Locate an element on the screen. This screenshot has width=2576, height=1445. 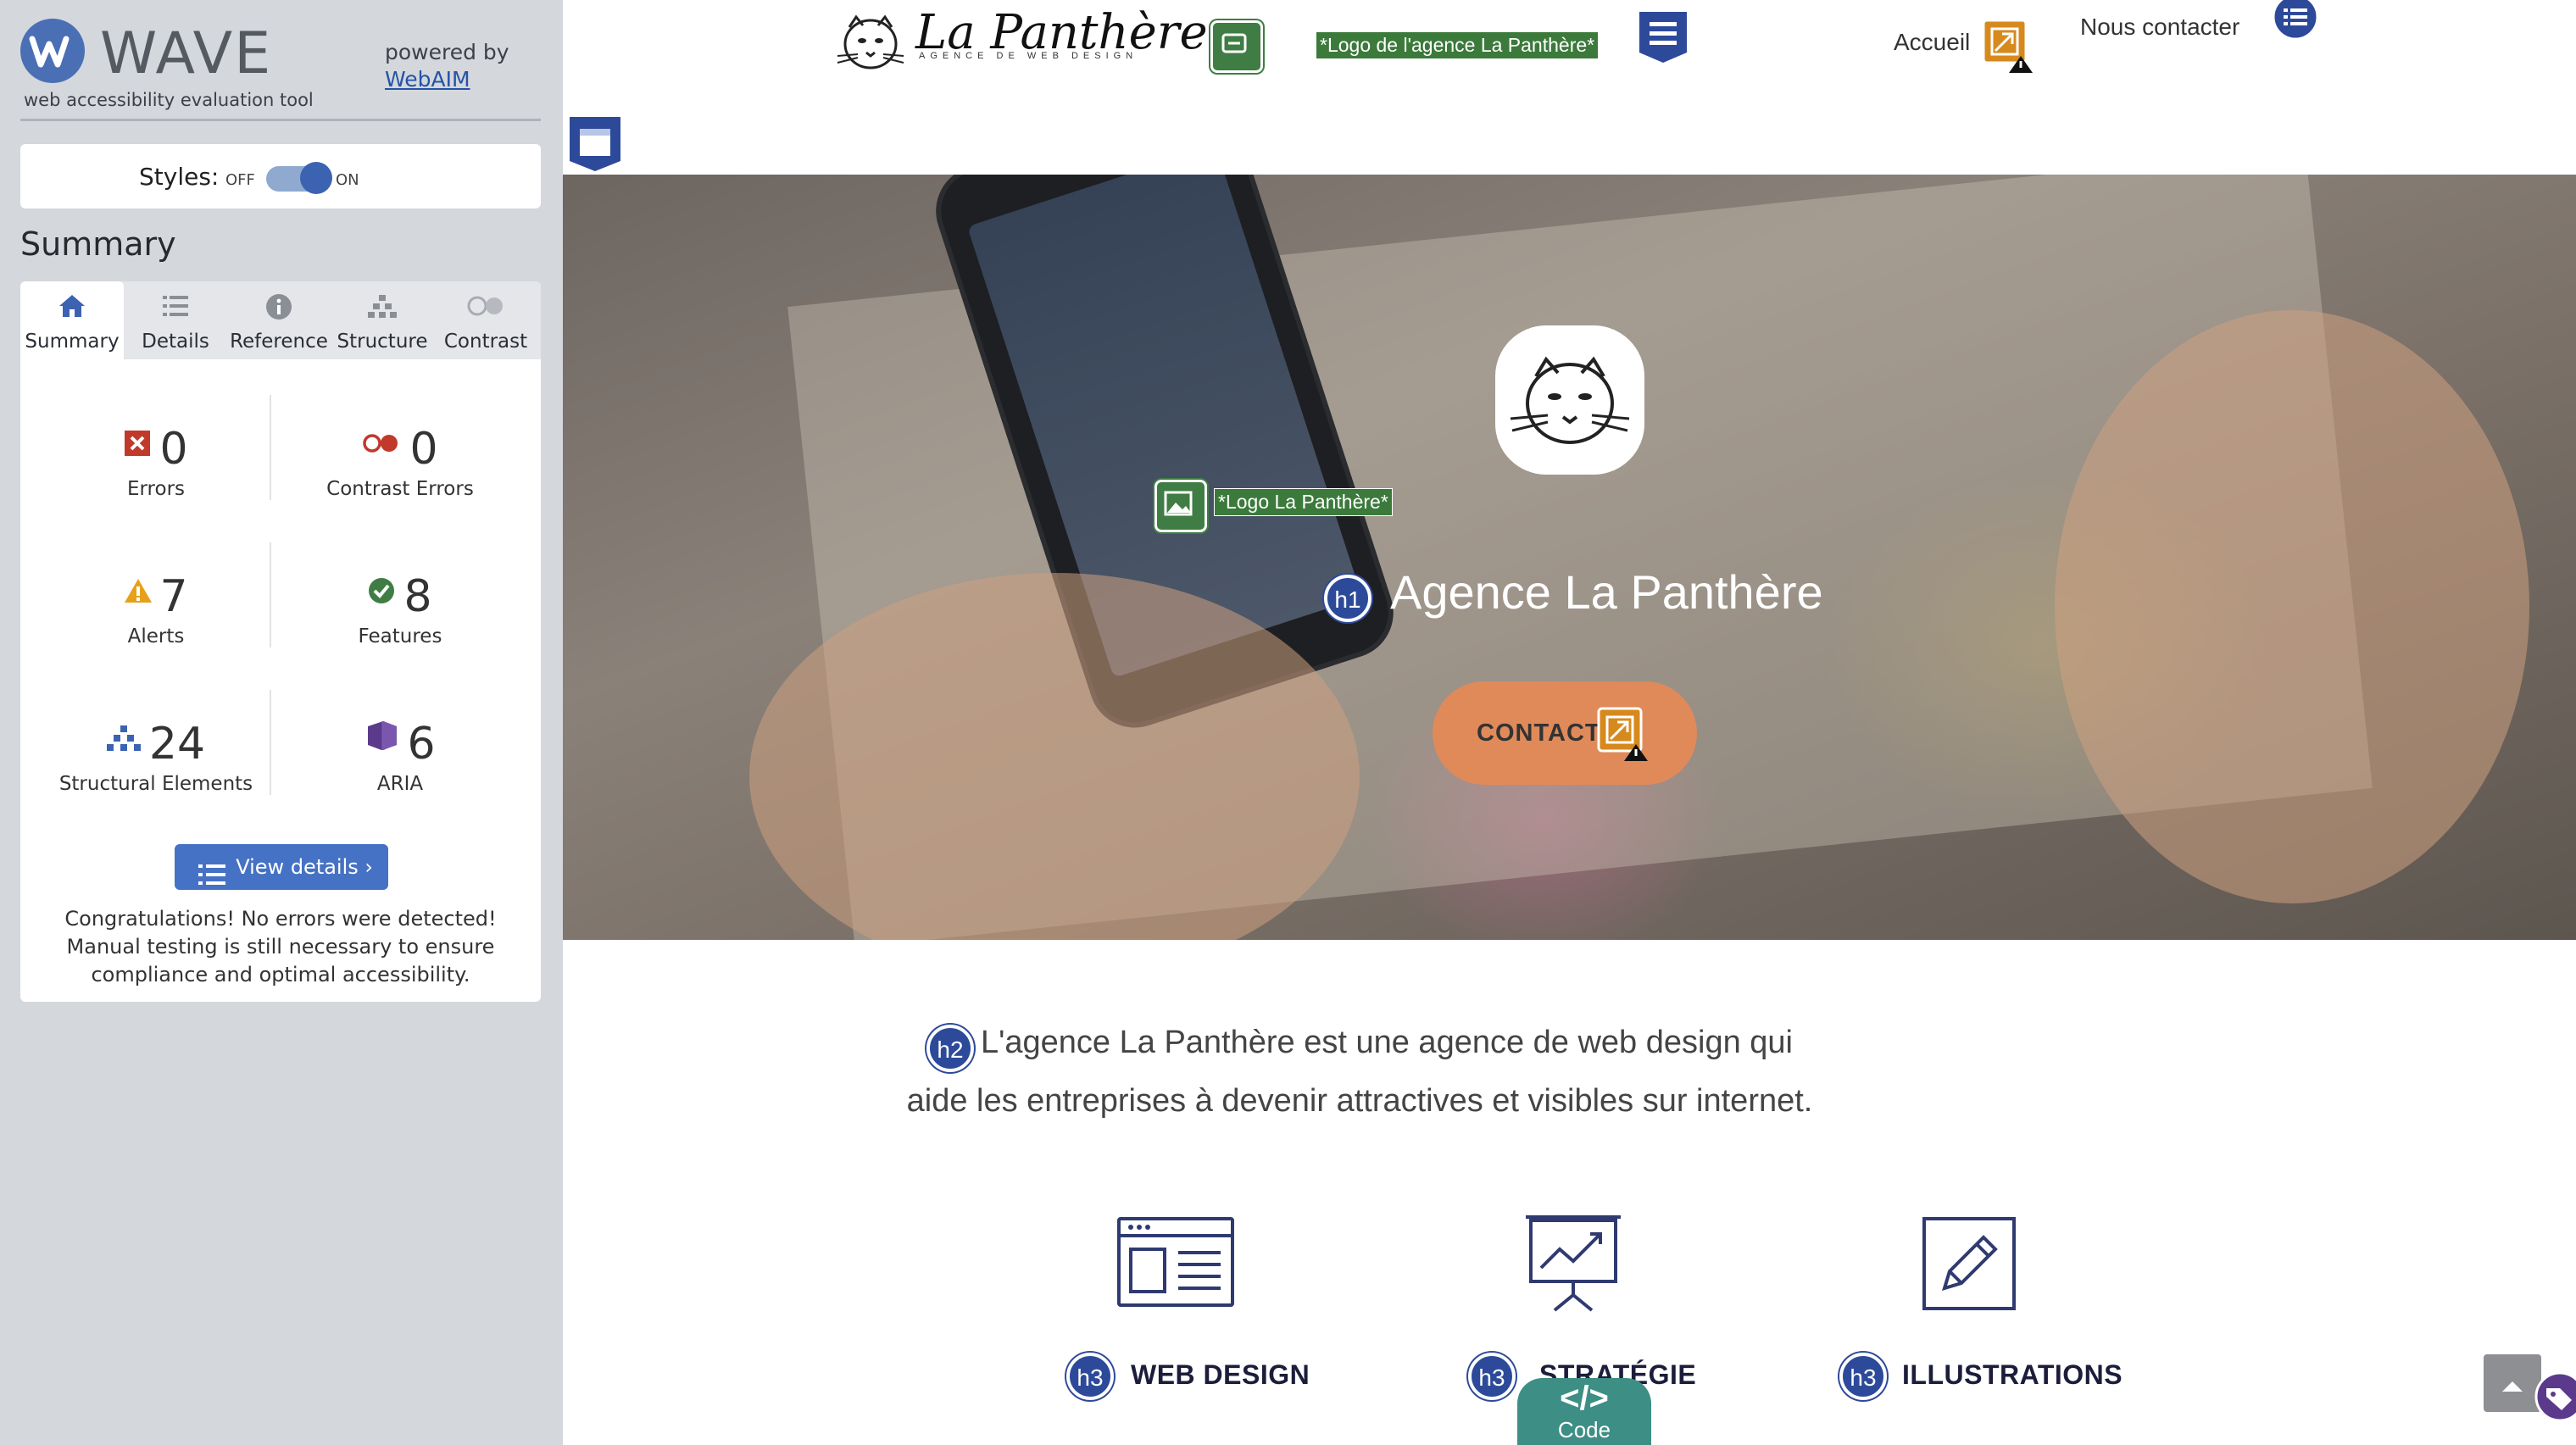
wave-aria-list-icon is located at coordinates (1663, 37).